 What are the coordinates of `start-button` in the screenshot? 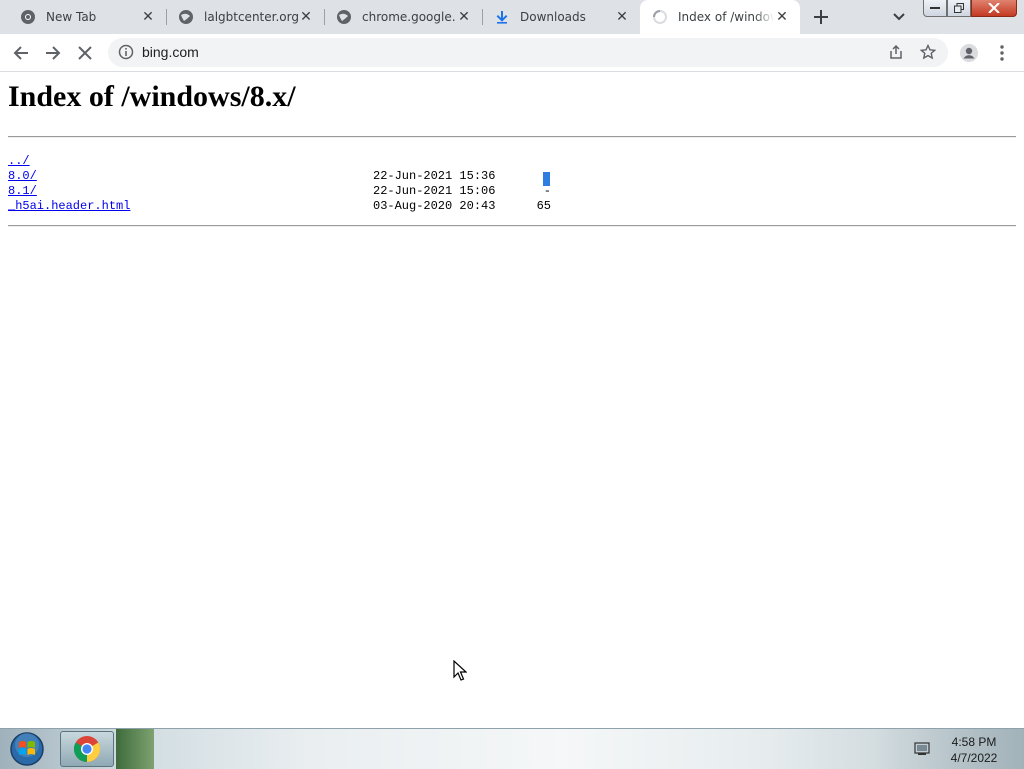 It's located at (27, 749).